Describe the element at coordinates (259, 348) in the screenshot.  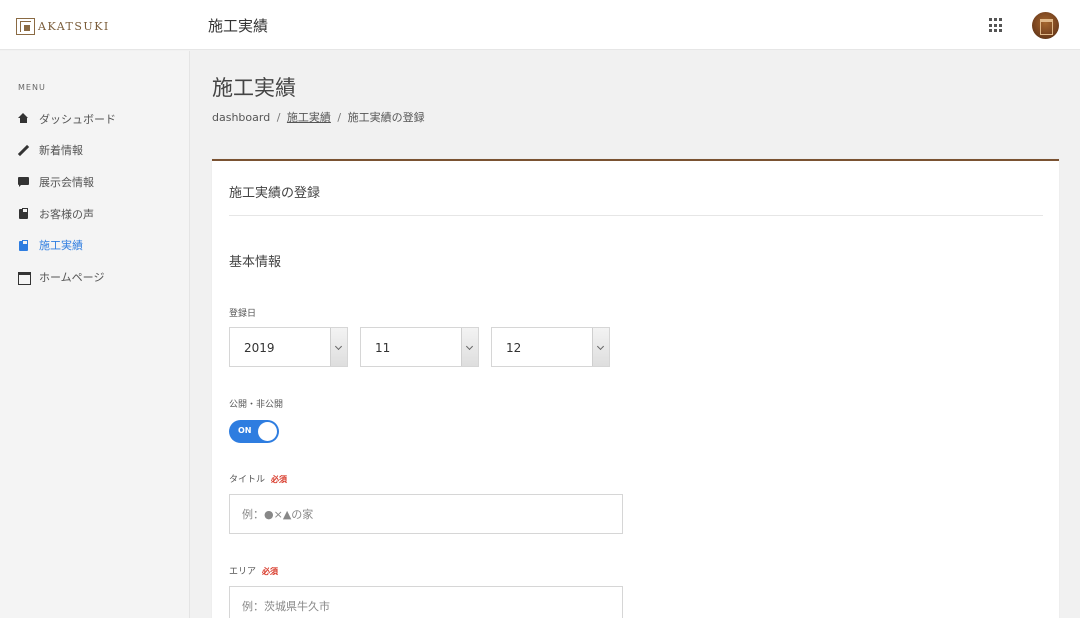
I see `year-select-value: 2019` at that location.